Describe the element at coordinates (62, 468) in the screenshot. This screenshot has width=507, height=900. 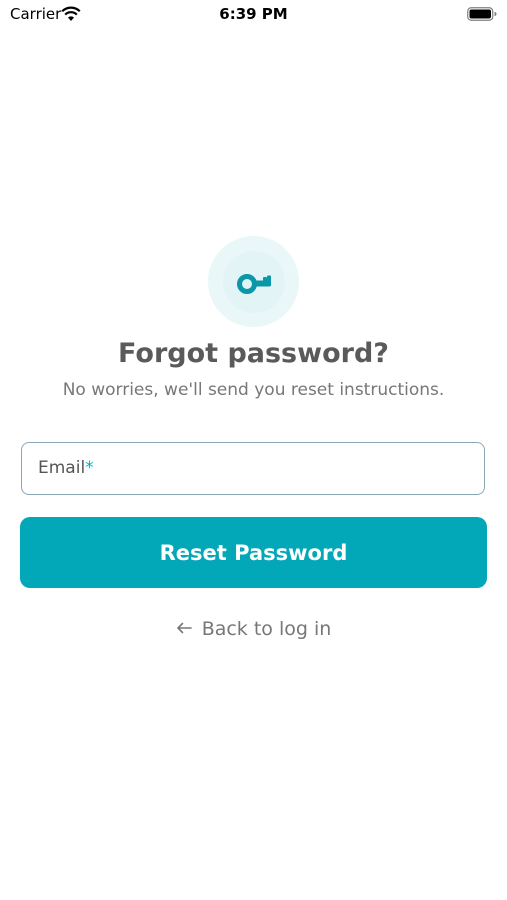
I see `email-label-text: Email` at that location.